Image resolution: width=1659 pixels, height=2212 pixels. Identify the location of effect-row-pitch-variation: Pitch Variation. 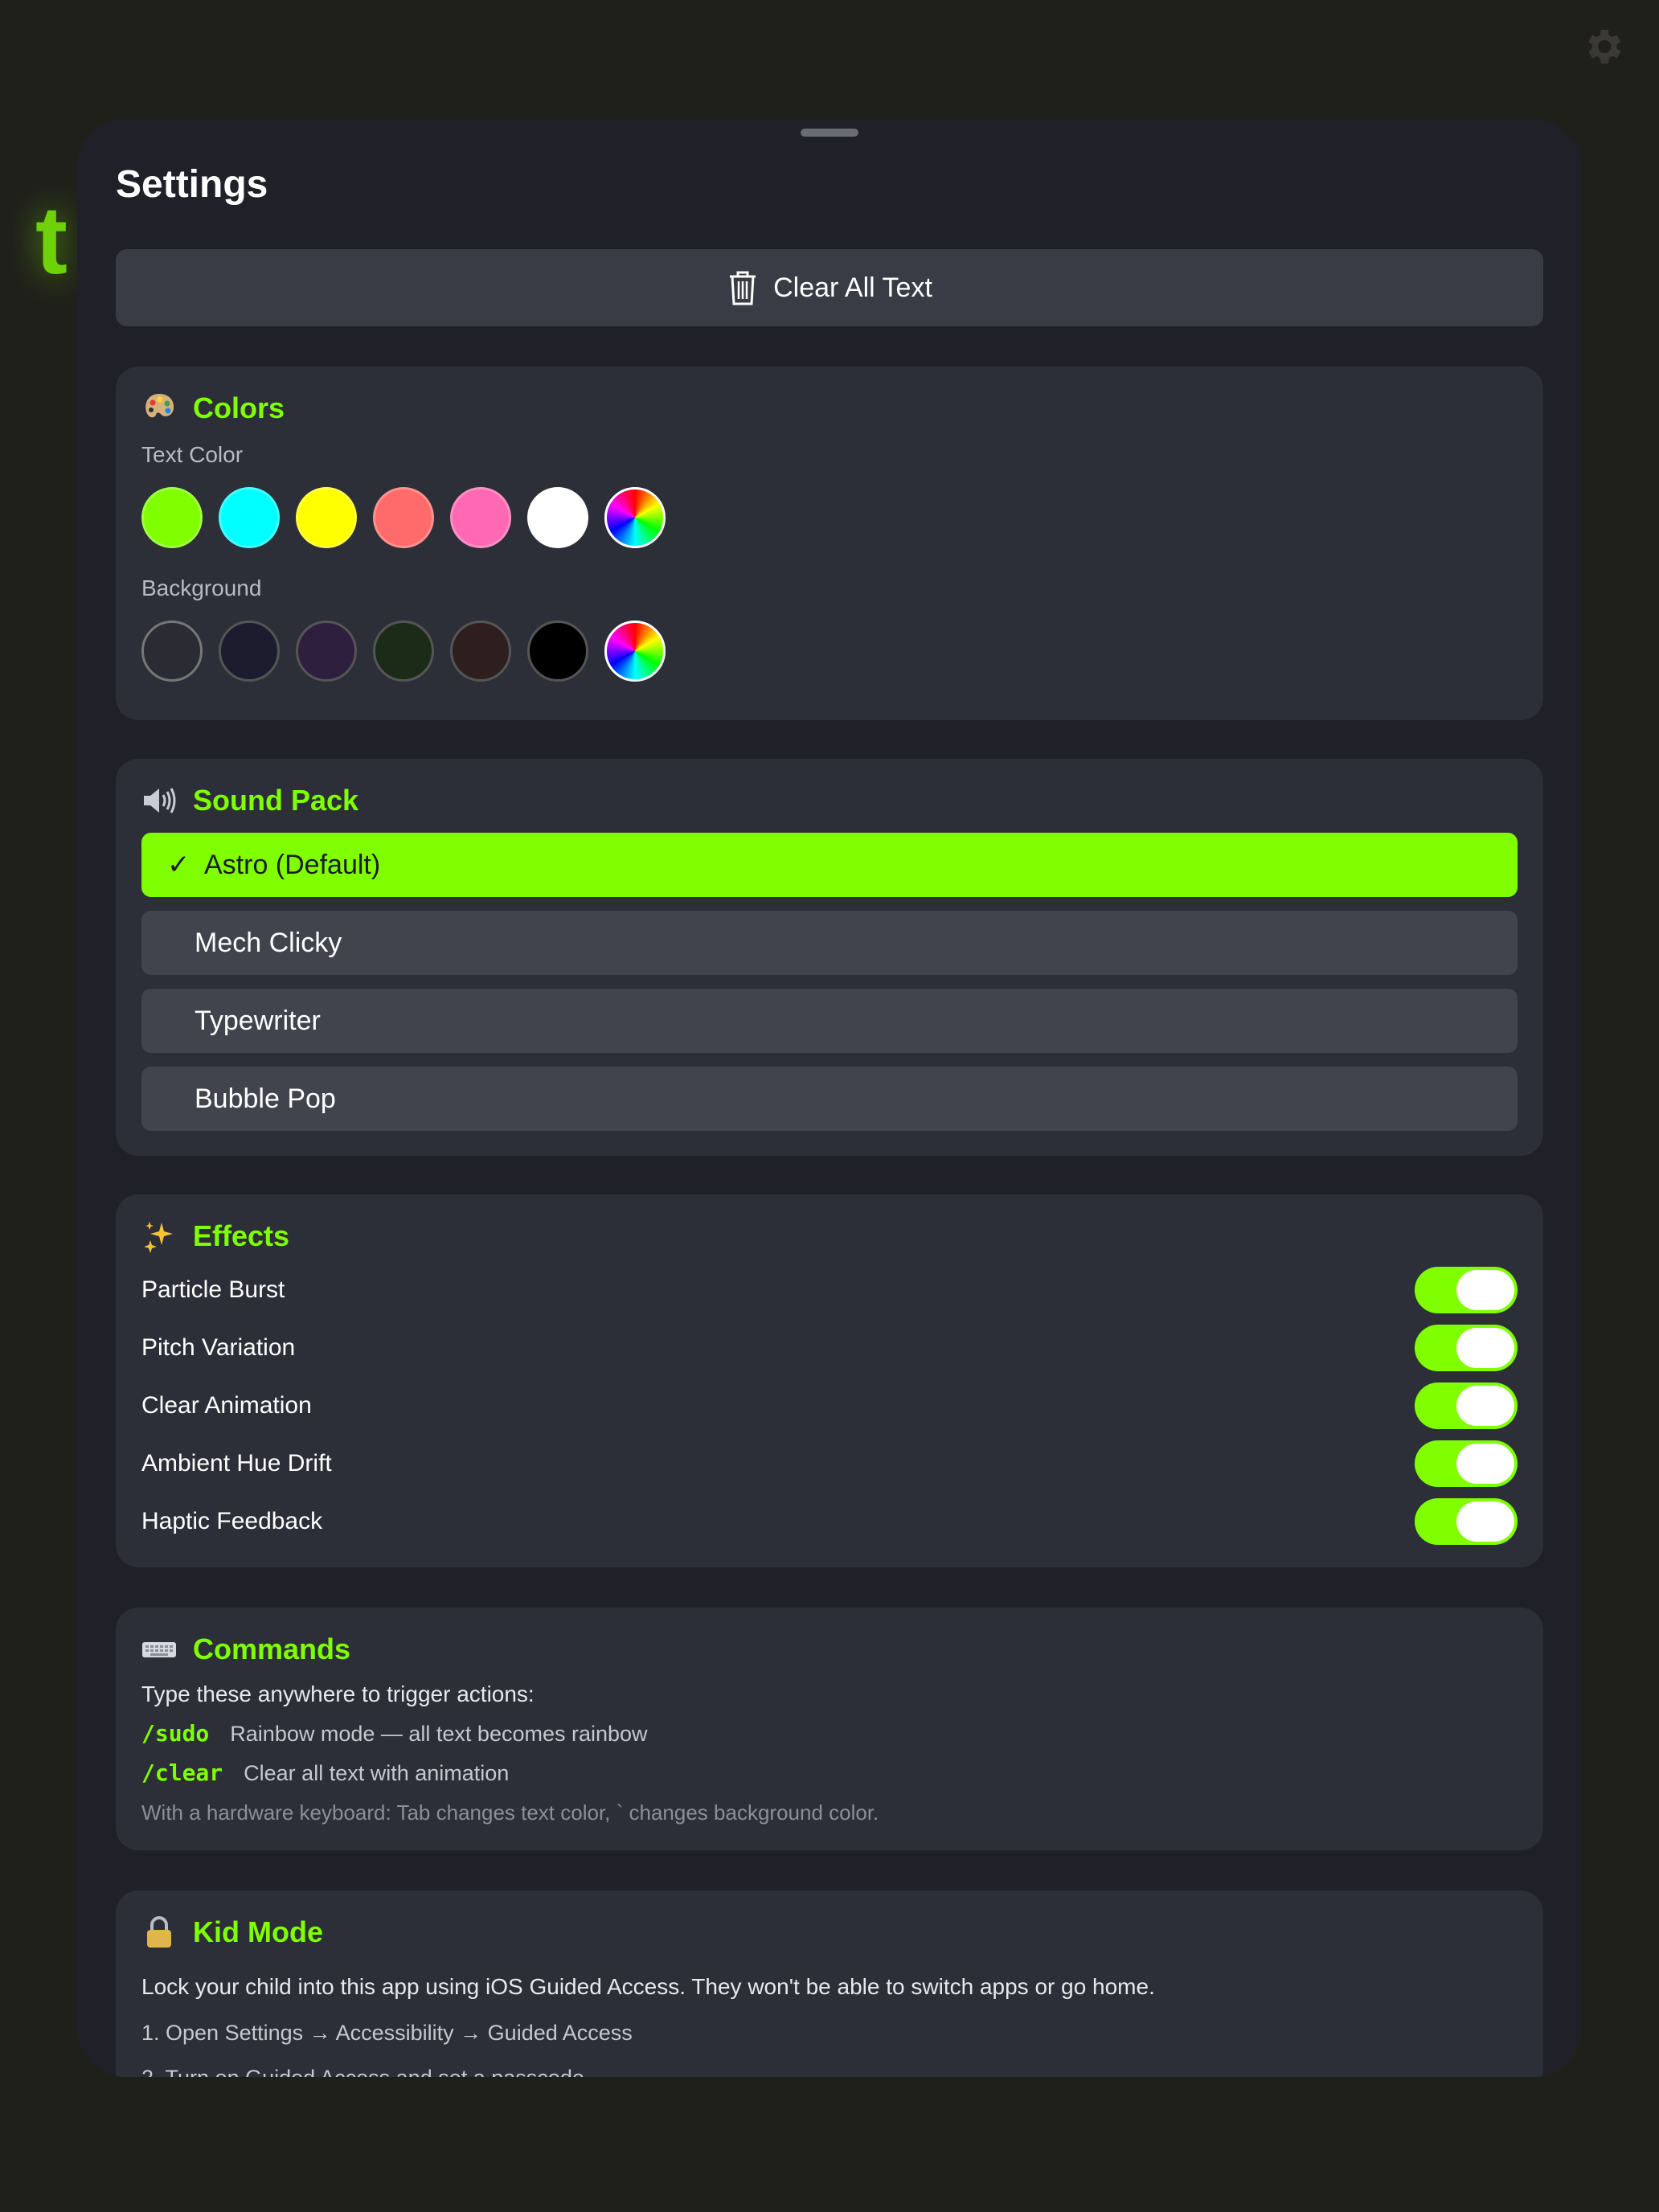
(829, 1348).